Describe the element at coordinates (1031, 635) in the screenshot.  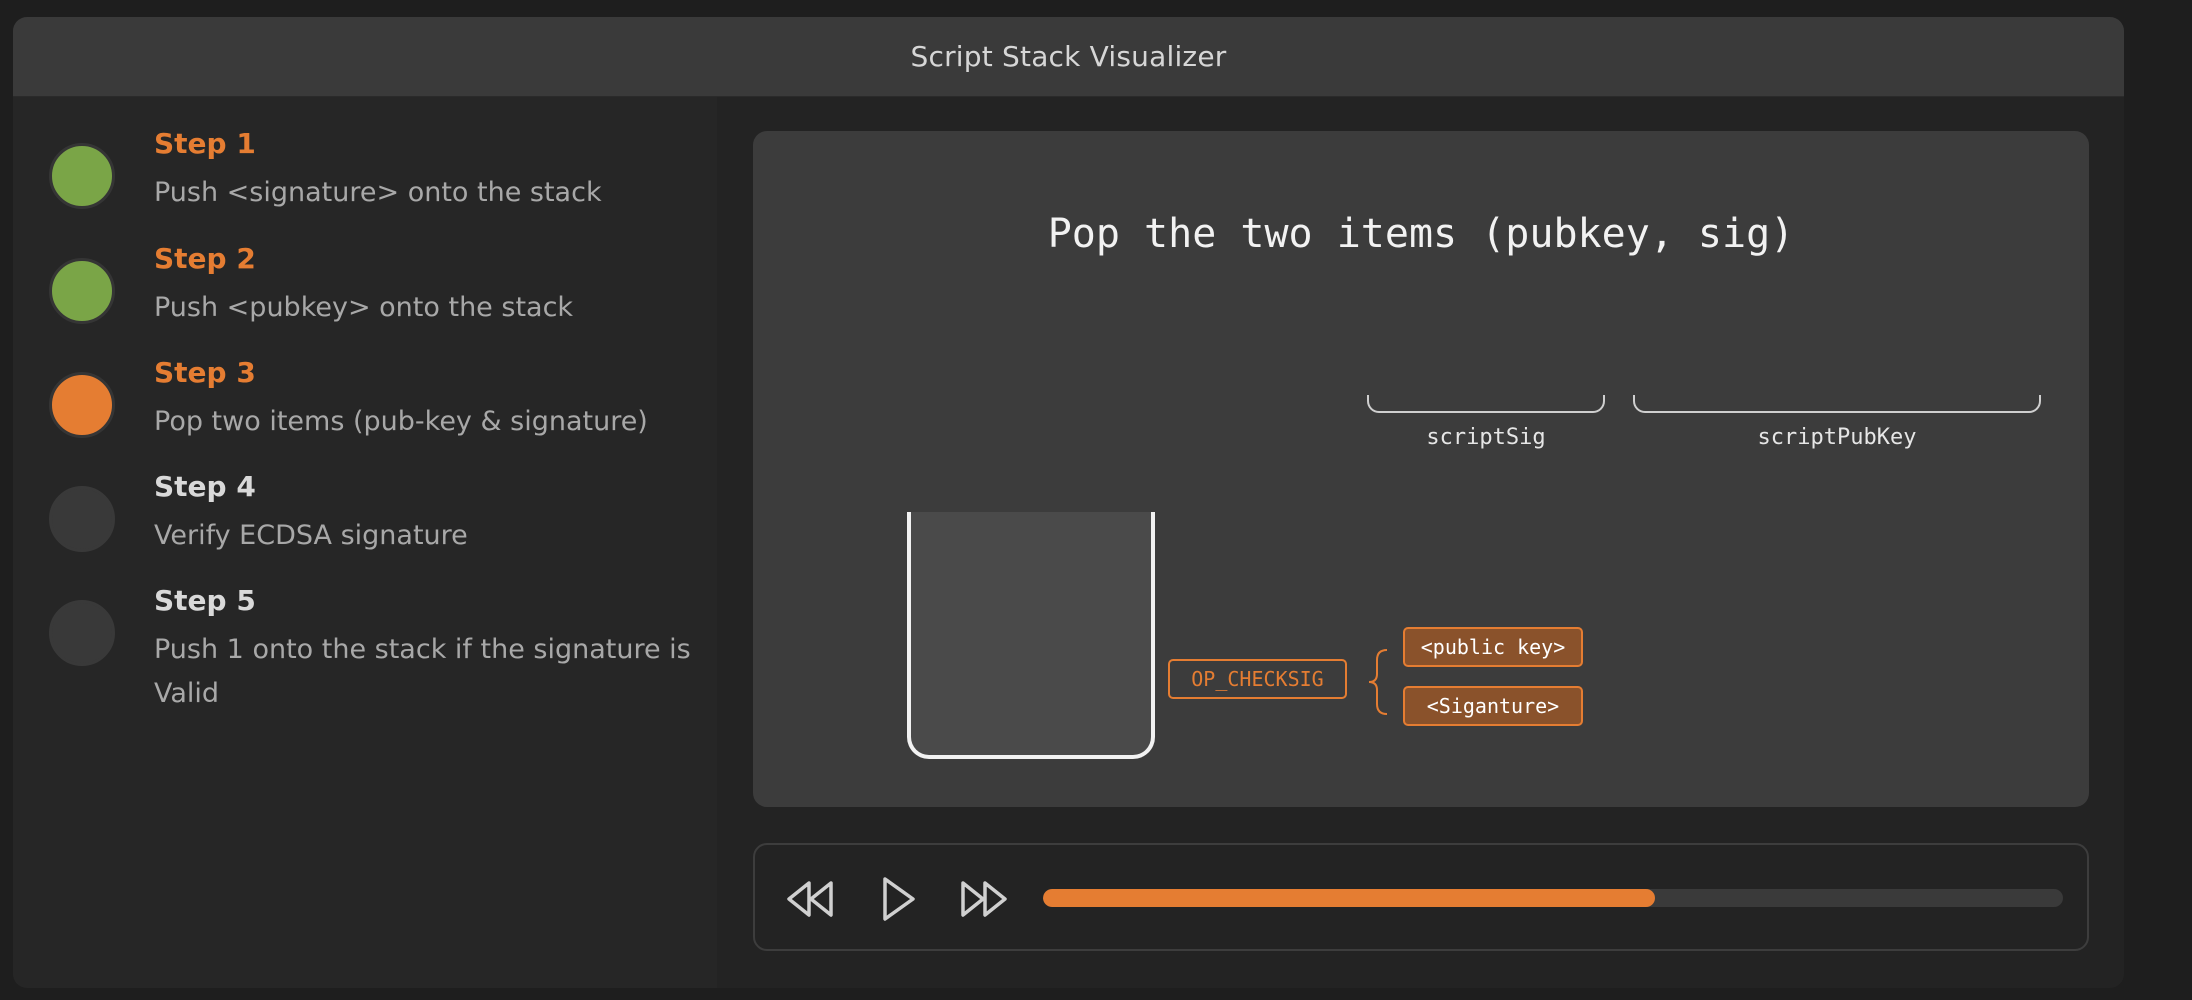
I see `stack-container` at that location.